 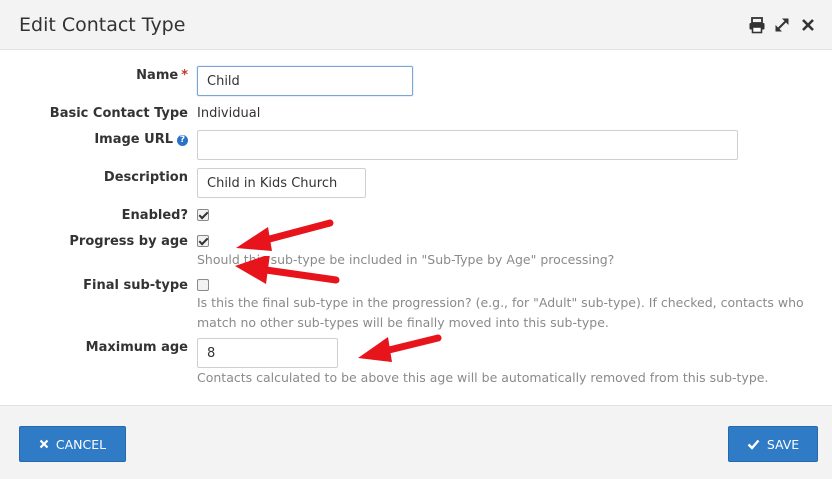 What do you see at coordinates (281, 183) in the screenshot?
I see `description-input` at bounding box center [281, 183].